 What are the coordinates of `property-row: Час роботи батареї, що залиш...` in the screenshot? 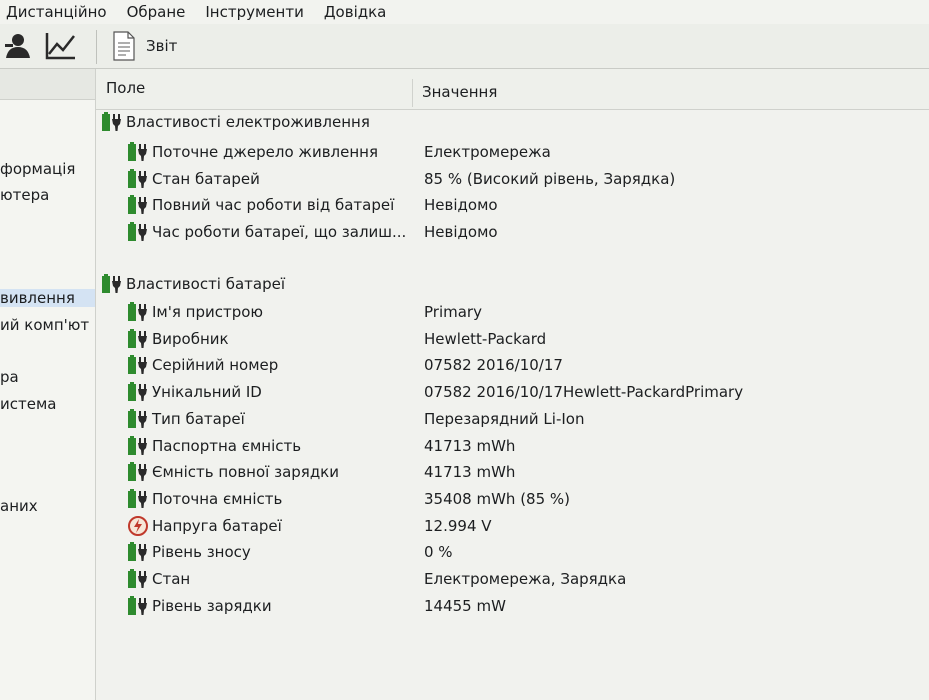 It's located at (266, 232).